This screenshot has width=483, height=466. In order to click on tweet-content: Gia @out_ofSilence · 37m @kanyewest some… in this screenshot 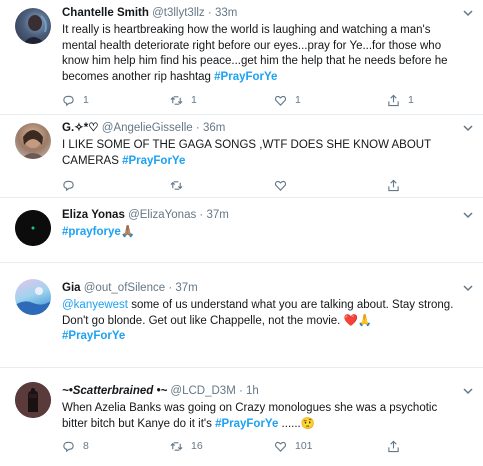, I will do `click(261, 313)`.